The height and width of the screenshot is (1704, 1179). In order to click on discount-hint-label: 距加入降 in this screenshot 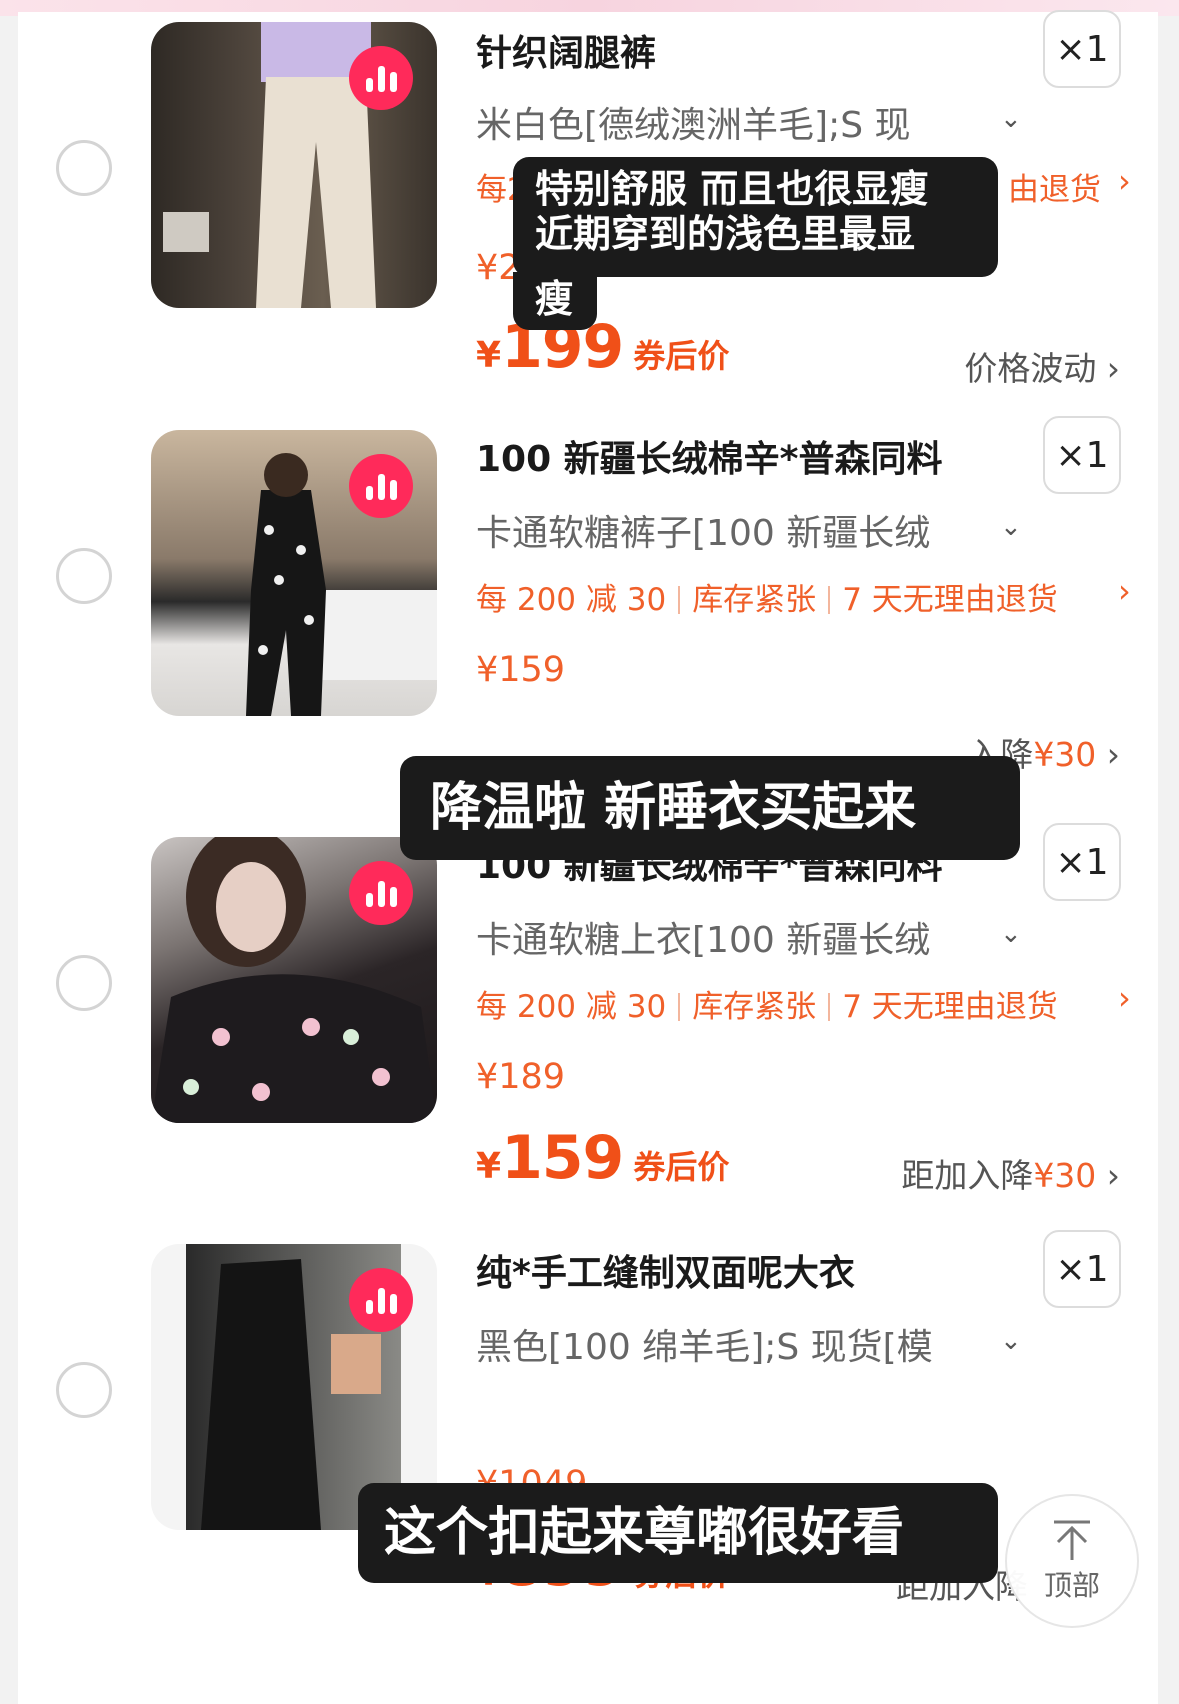, I will do `click(967, 1175)`.